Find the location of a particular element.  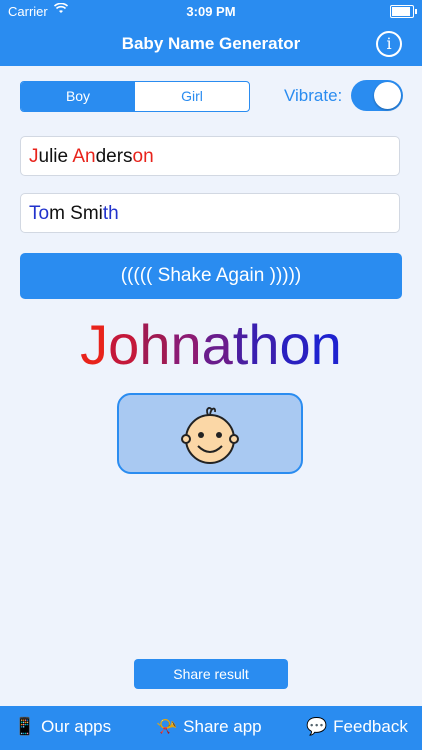

vibrate-toggle is located at coordinates (377, 95).